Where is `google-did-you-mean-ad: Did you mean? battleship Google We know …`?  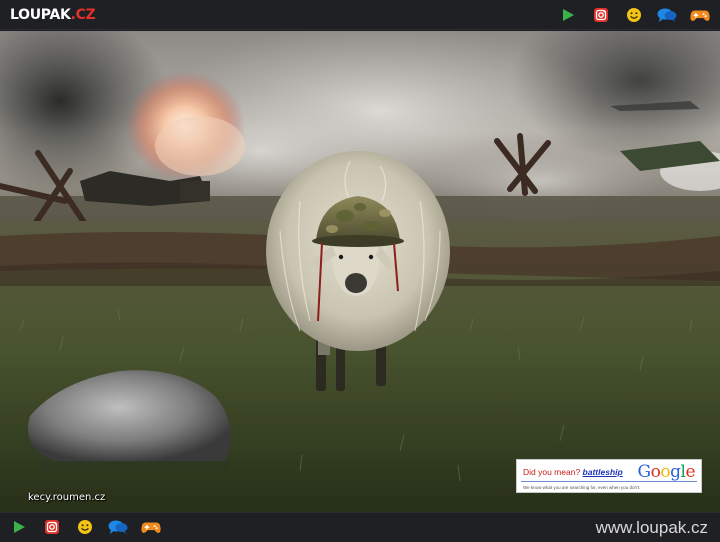
google-did-you-mean-ad: Did you mean? battleship Google We know … is located at coordinates (609, 476).